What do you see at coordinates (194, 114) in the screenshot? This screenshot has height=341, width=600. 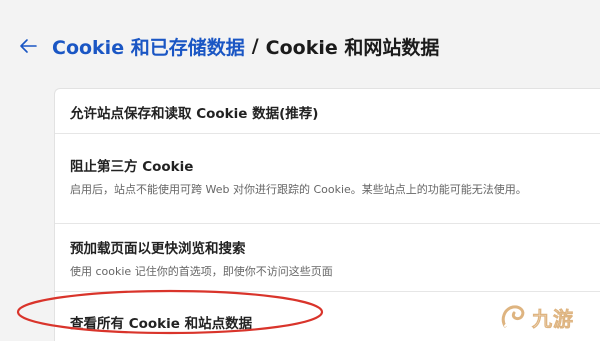 I see `setting-title: 允许站点保存和读取 Cookie 数据(推荐)` at bounding box center [194, 114].